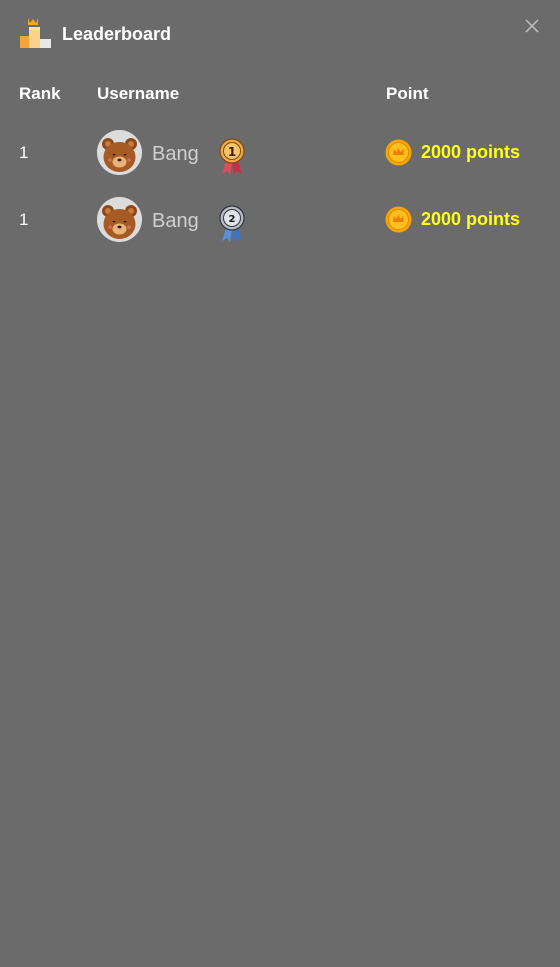 Image resolution: width=560 pixels, height=967 pixels. What do you see at coordinates (35, 33) in the screenshot?
I see `podium-crown-icon` at bounding box center [35, 33].